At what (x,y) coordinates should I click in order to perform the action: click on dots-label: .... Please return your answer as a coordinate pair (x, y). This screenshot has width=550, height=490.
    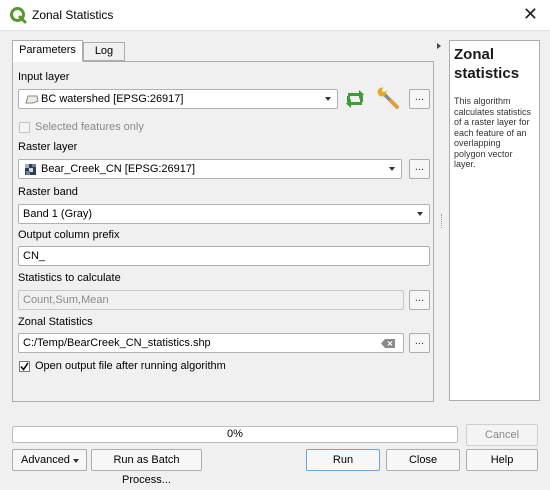
    Looking at the image, I should click on (419, 341).